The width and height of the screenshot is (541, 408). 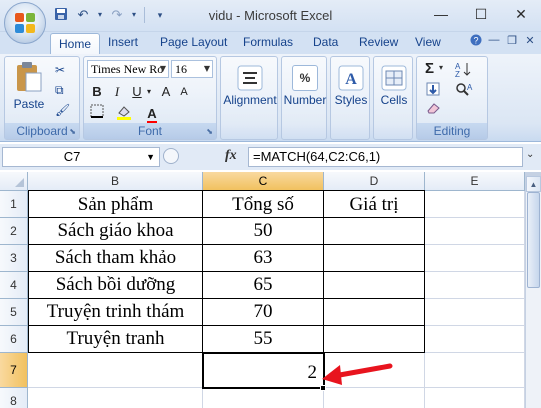 I want to click on help-icon: ?, so click(x=476, y=41).